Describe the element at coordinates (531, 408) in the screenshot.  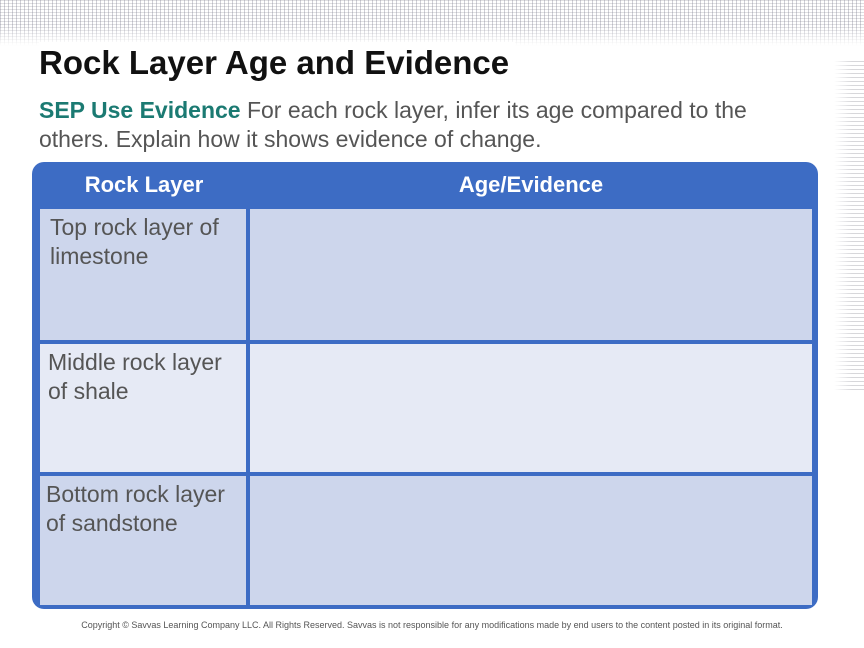
I see `row-2-evidence-cell` at that location.